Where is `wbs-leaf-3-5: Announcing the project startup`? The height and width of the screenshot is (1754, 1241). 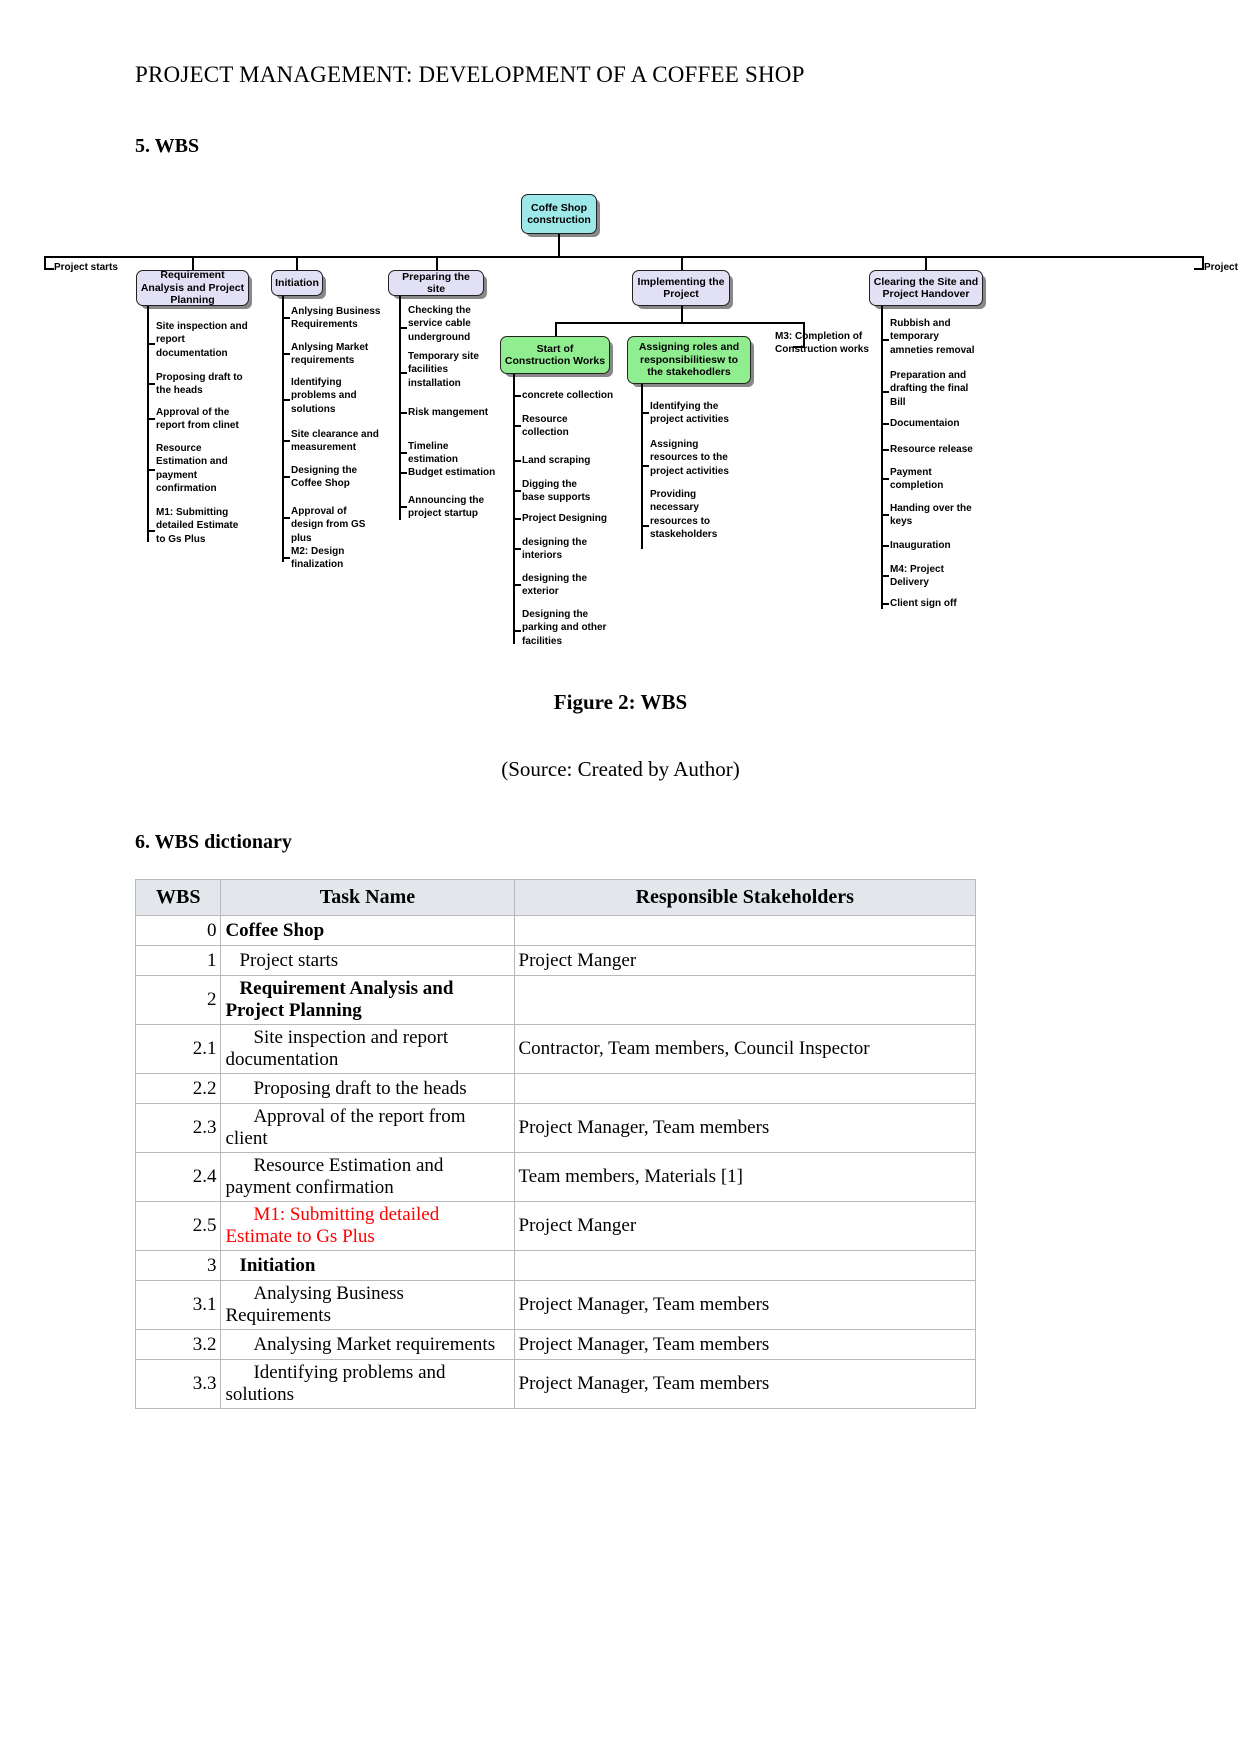 wbs-leaf-3-5: Announcing the project startup is located at coordinates (446, 507).